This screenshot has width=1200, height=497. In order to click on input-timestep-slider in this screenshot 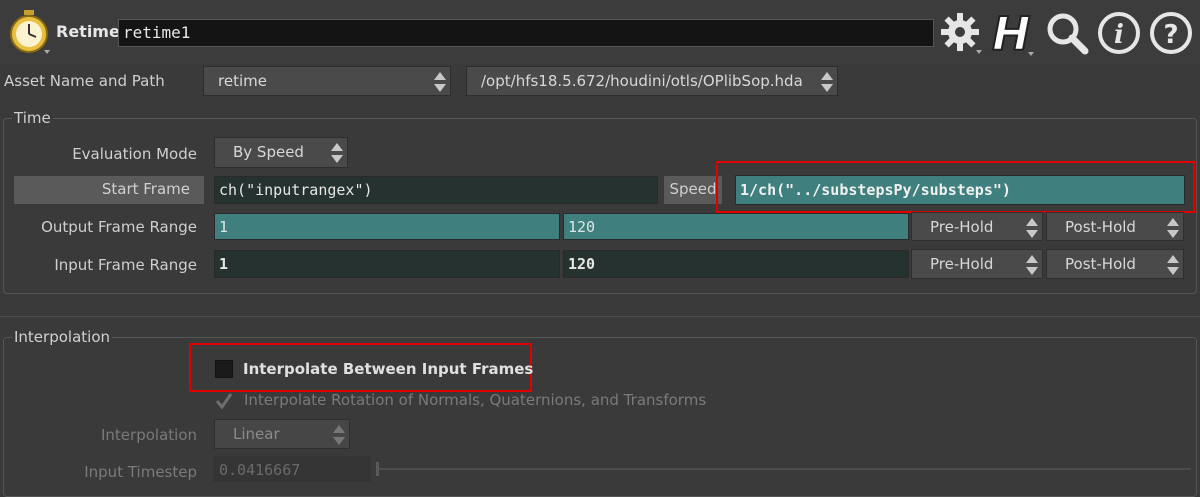, I will do `click(783, 469)`.